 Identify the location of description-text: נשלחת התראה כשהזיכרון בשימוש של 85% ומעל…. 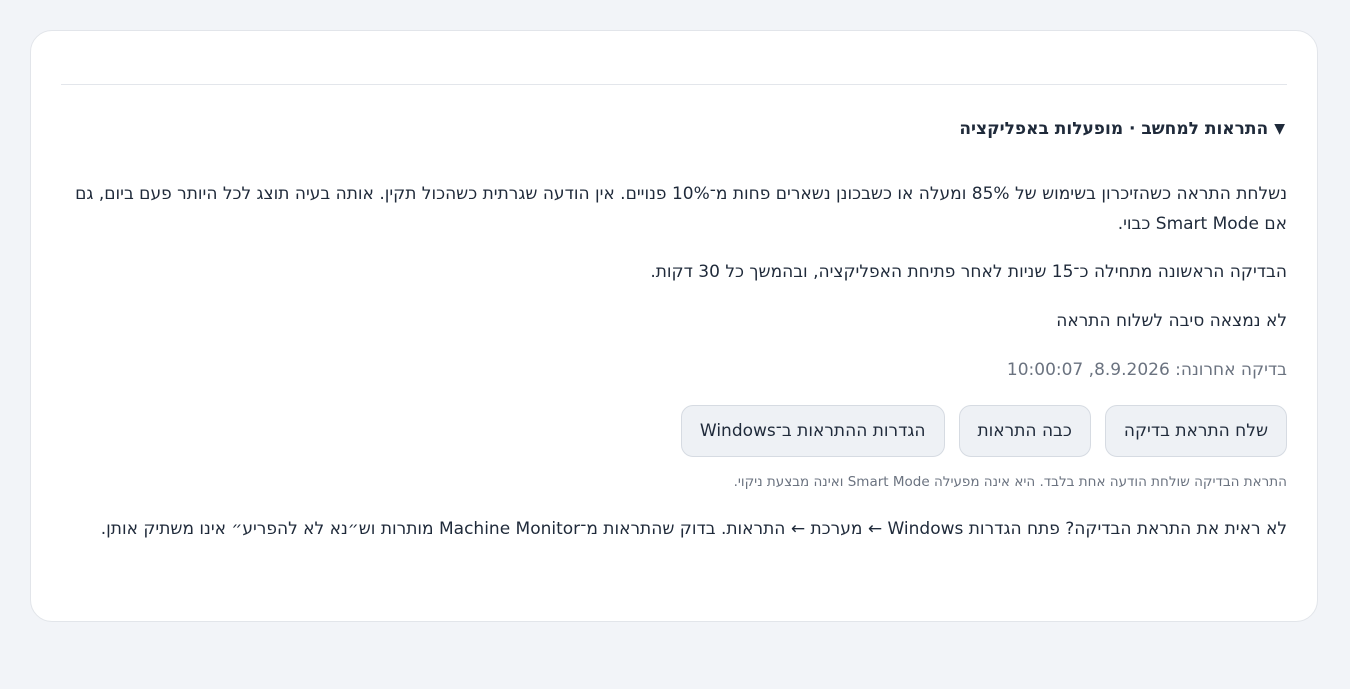
(681, 209).